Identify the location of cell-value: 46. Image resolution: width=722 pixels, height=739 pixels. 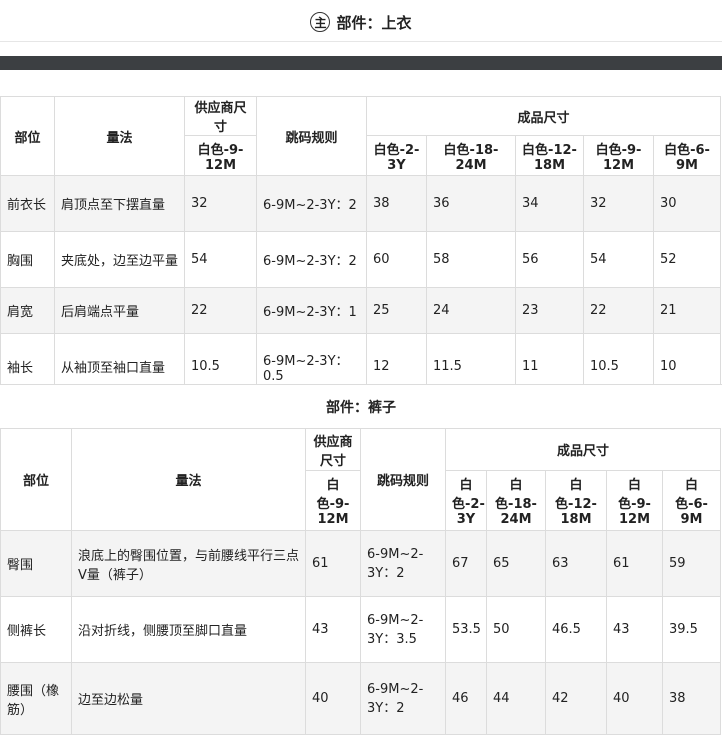
(466, 698).